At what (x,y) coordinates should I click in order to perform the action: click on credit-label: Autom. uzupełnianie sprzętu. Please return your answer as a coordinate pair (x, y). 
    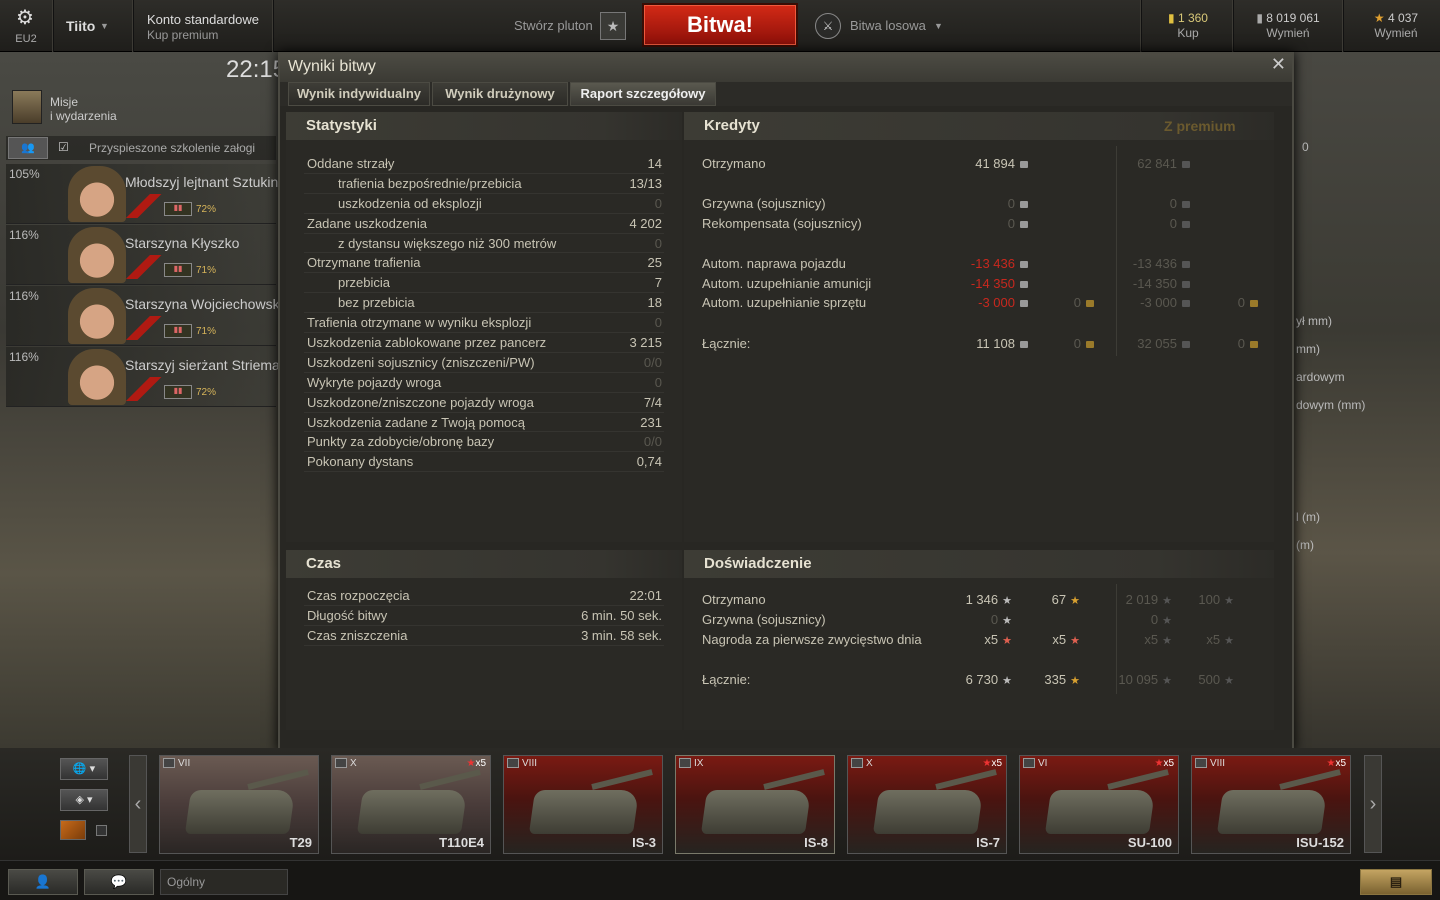
    Looking at the image, I should click on (784, 302).